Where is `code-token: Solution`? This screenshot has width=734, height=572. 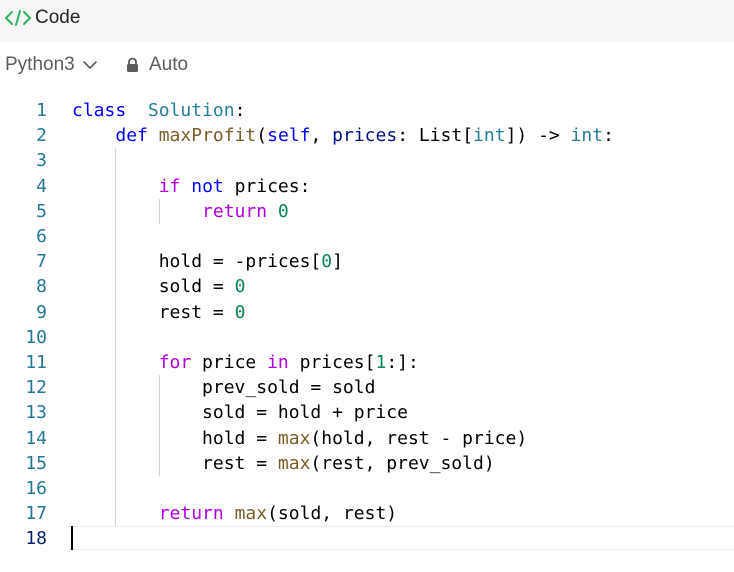
code-token: Solution is located at coordinates (191, 110).